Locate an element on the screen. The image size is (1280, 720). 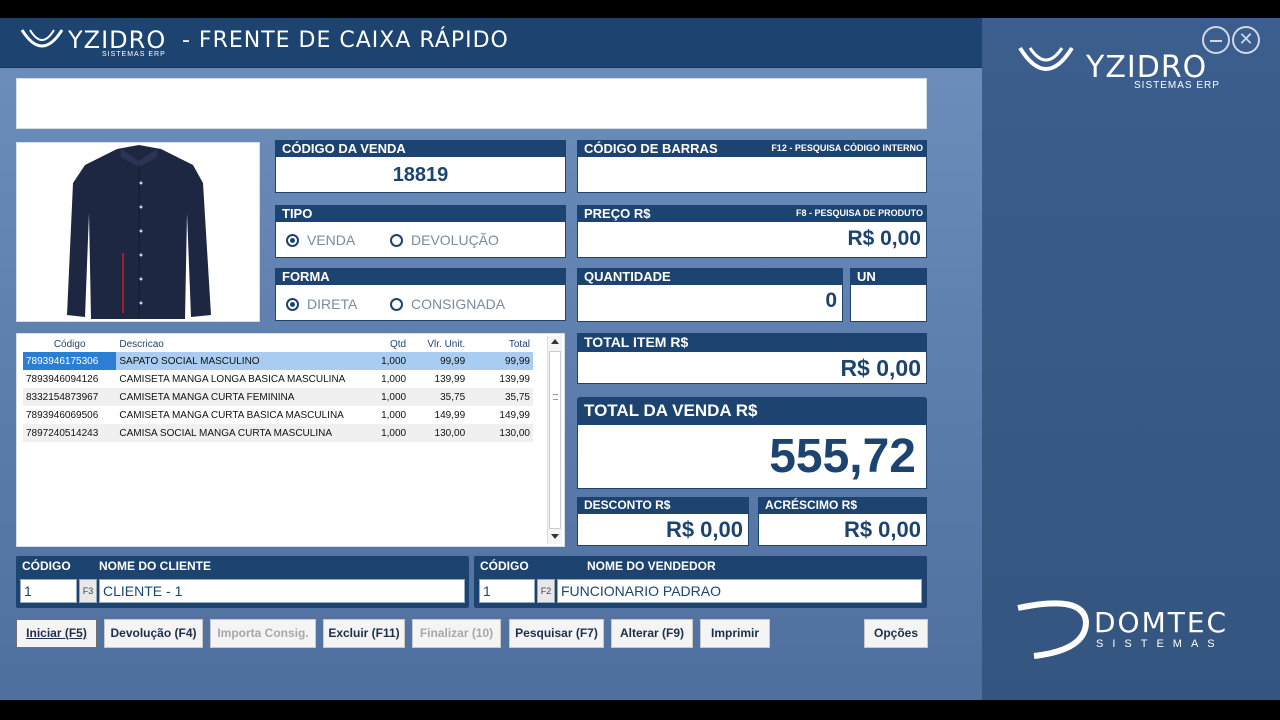
options-button: Opções is located at coordinates (896, 633).